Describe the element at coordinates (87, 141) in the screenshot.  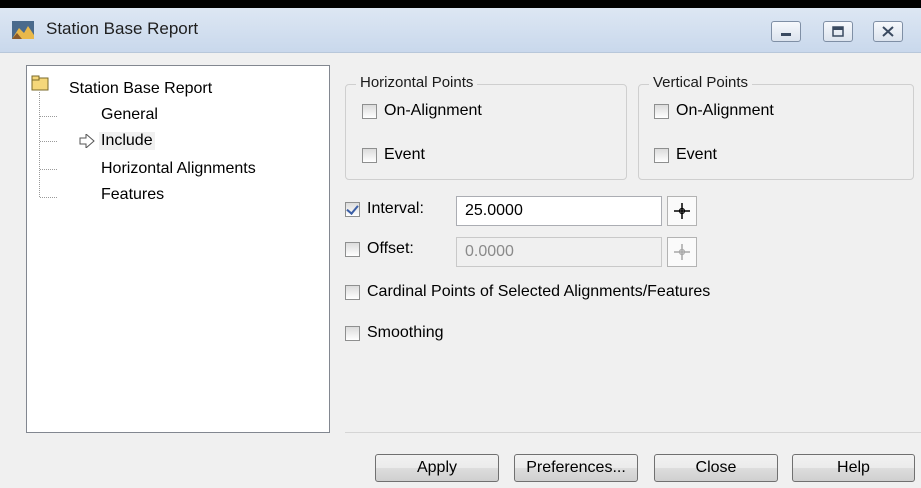
I see `arrow-right-icon` at that location.